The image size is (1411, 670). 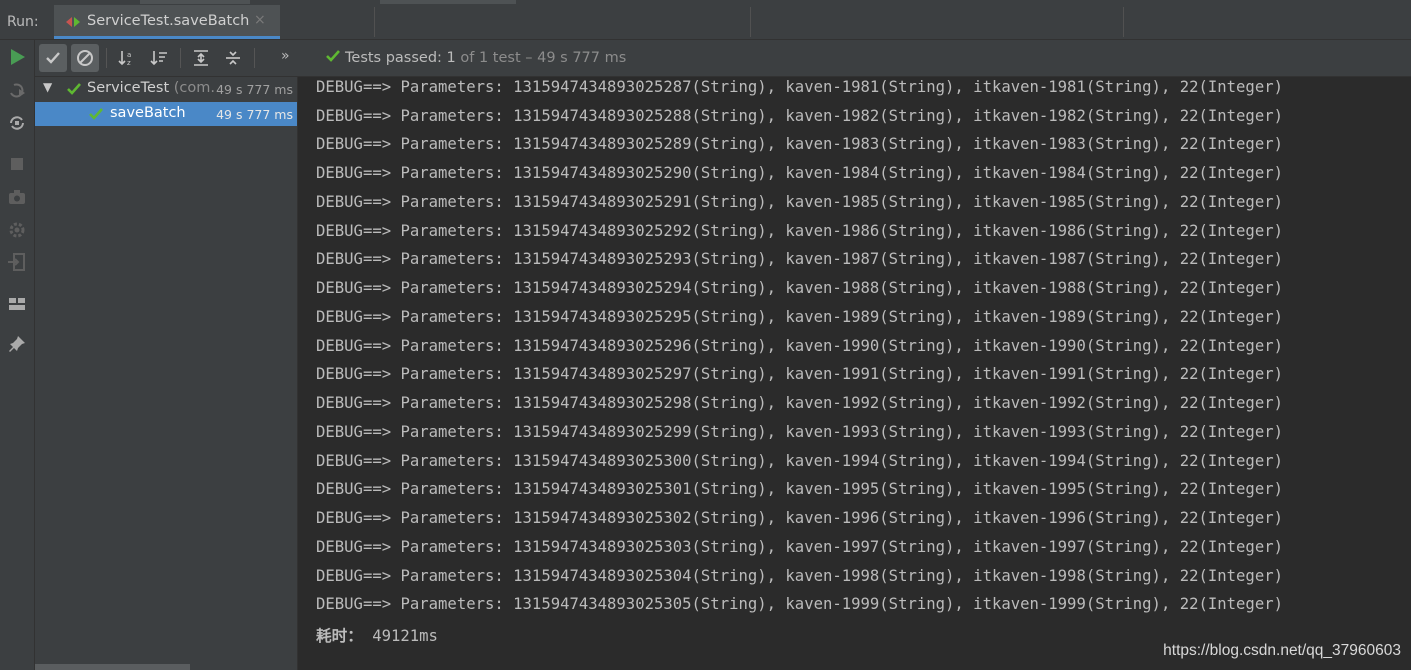 I want to click on run-tab-bar: Run: ServiceTest.saveBatch ×, so click(x=705, y=22).